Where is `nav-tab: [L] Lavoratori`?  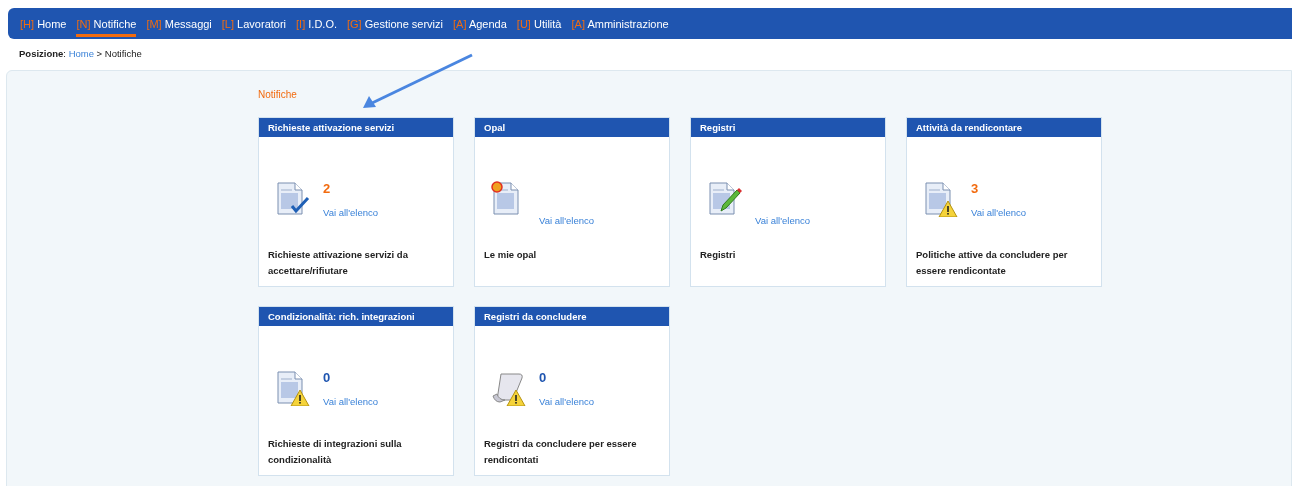
nav-tab: [L] Lavoratori is located at coordinates (254, 25).